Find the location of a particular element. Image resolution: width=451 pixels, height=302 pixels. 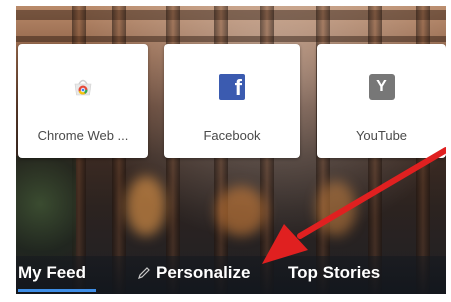

facebook-glyph: f is located at coordinates (232, 87).